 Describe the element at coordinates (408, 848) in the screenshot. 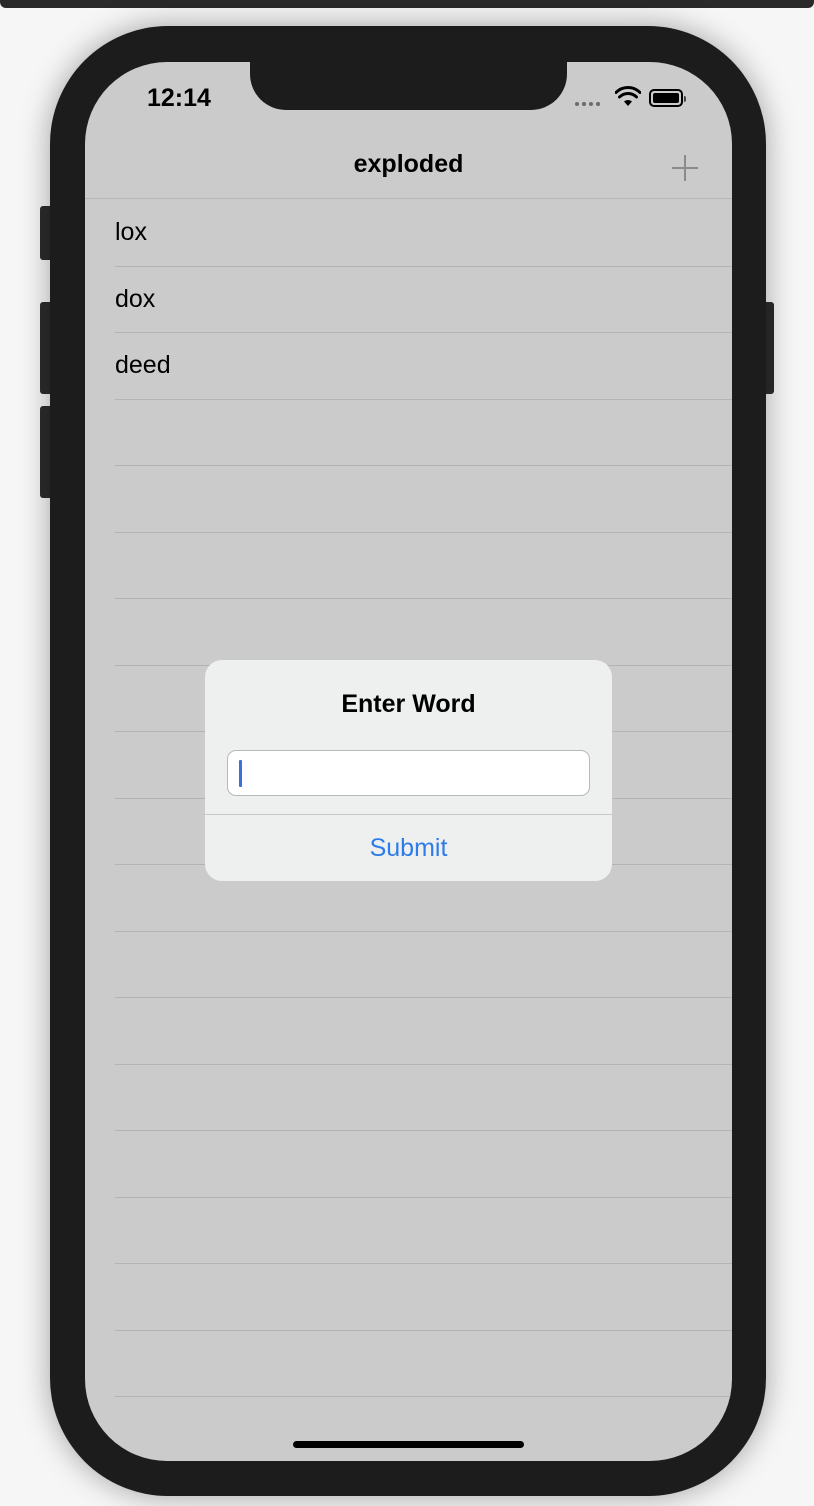

I see `submit-button: Submit` at that location.